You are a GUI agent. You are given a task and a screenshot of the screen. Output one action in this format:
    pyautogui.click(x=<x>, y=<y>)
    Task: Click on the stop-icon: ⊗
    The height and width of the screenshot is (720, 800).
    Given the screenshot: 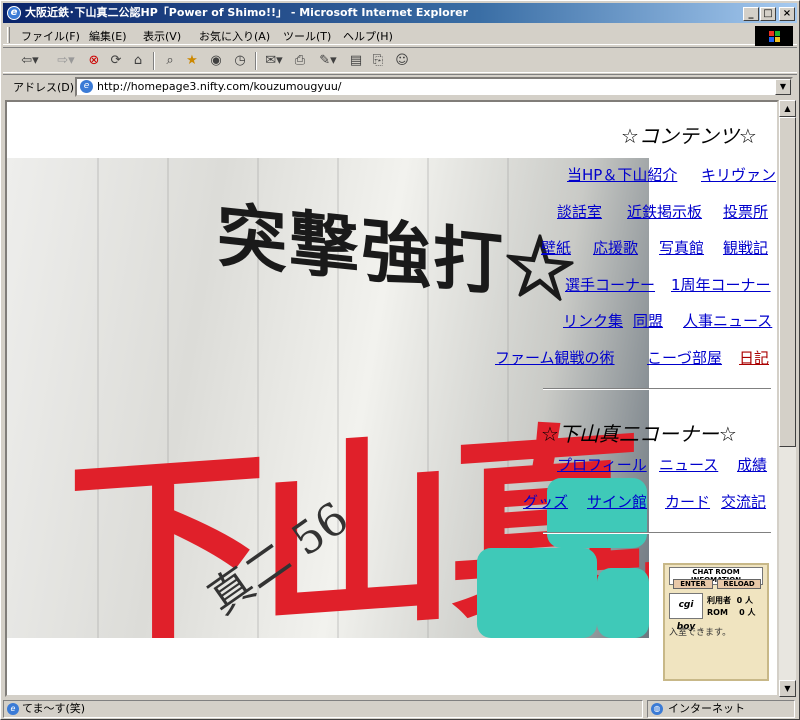 What is the action you would take?
    pyautogui.click(x=94, y=61)
    